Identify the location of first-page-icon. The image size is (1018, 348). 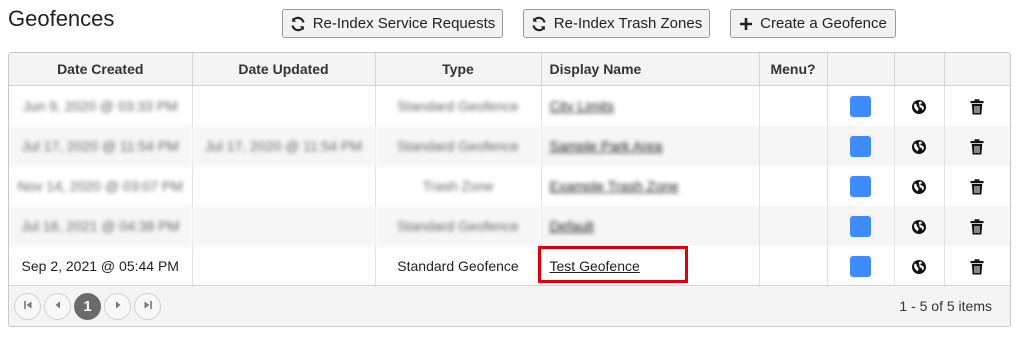
(28, 306).